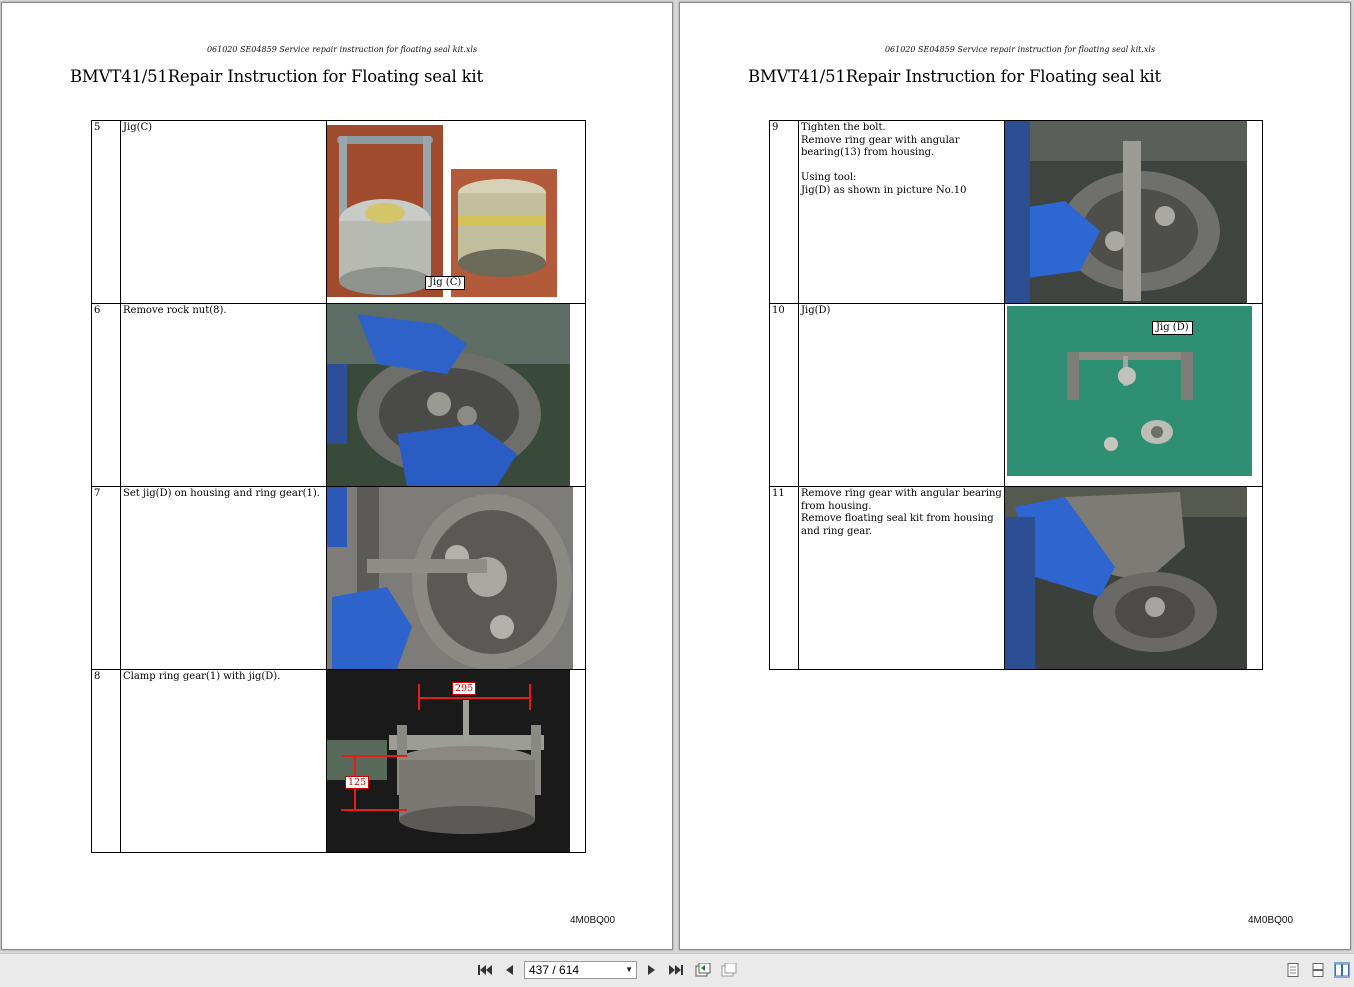 The height and width of the screenshot is (987, 1354). Describe the element at coordinates (509, 970) in the screenshot. I see `prev-page-icon` at that location.